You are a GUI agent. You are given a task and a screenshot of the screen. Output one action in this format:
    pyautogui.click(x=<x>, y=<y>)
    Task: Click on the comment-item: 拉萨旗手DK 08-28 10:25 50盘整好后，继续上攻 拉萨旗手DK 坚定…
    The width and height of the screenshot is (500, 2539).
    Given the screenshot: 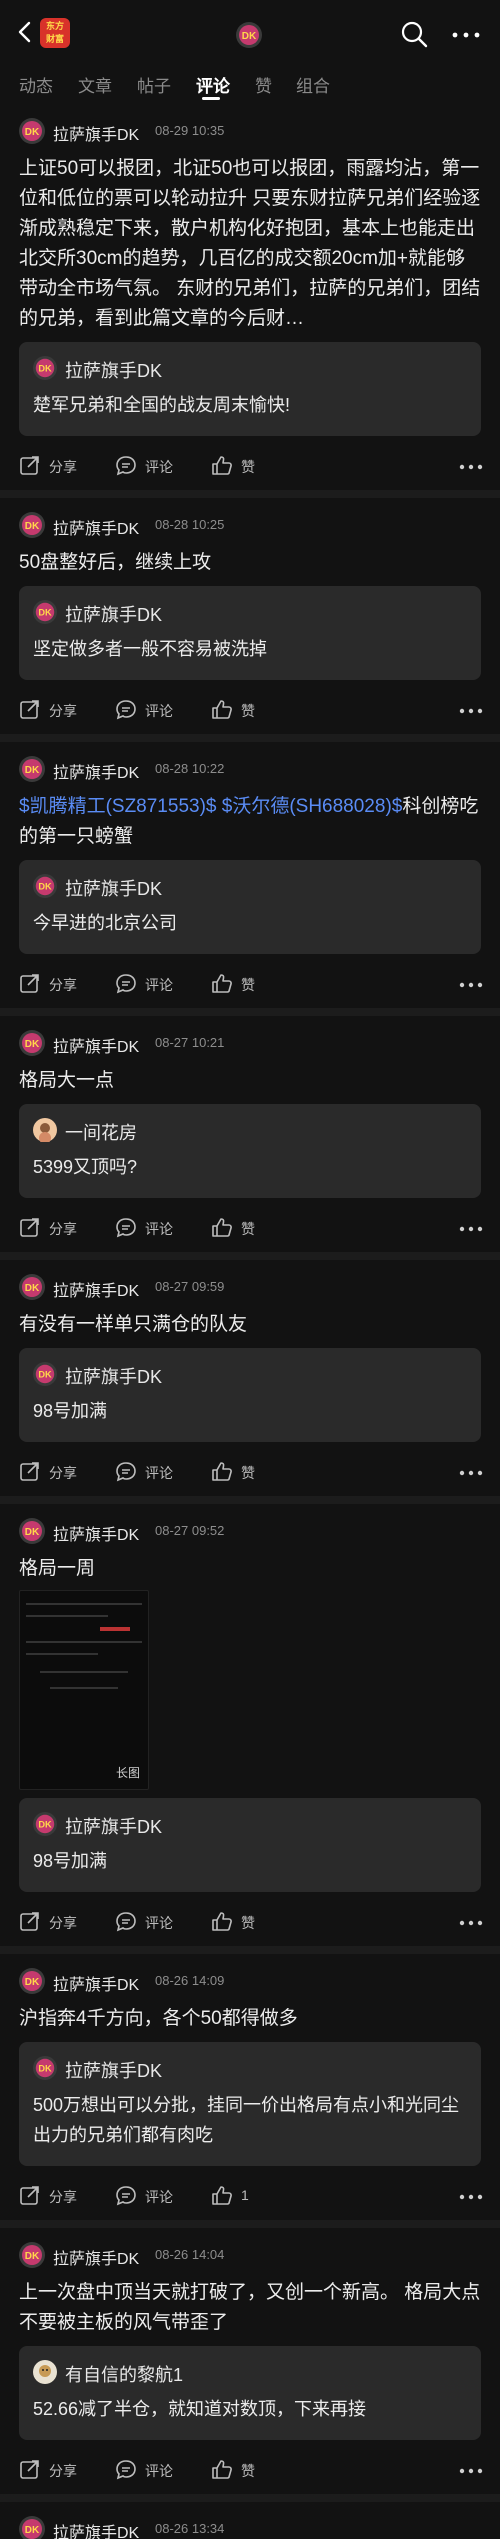 What is the action you would take?
    pyautogui.click(x=250, y=627)
    